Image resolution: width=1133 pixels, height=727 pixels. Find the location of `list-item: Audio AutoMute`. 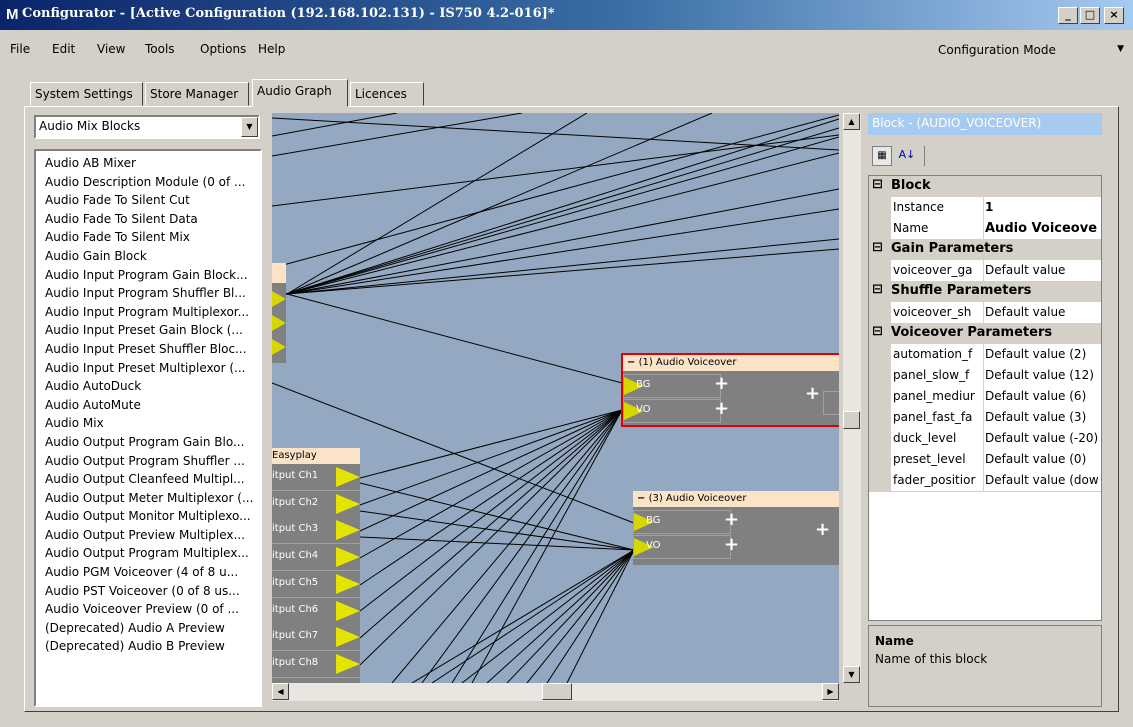

list-item: Audio AutoMute is located at coordinates (152, 405).